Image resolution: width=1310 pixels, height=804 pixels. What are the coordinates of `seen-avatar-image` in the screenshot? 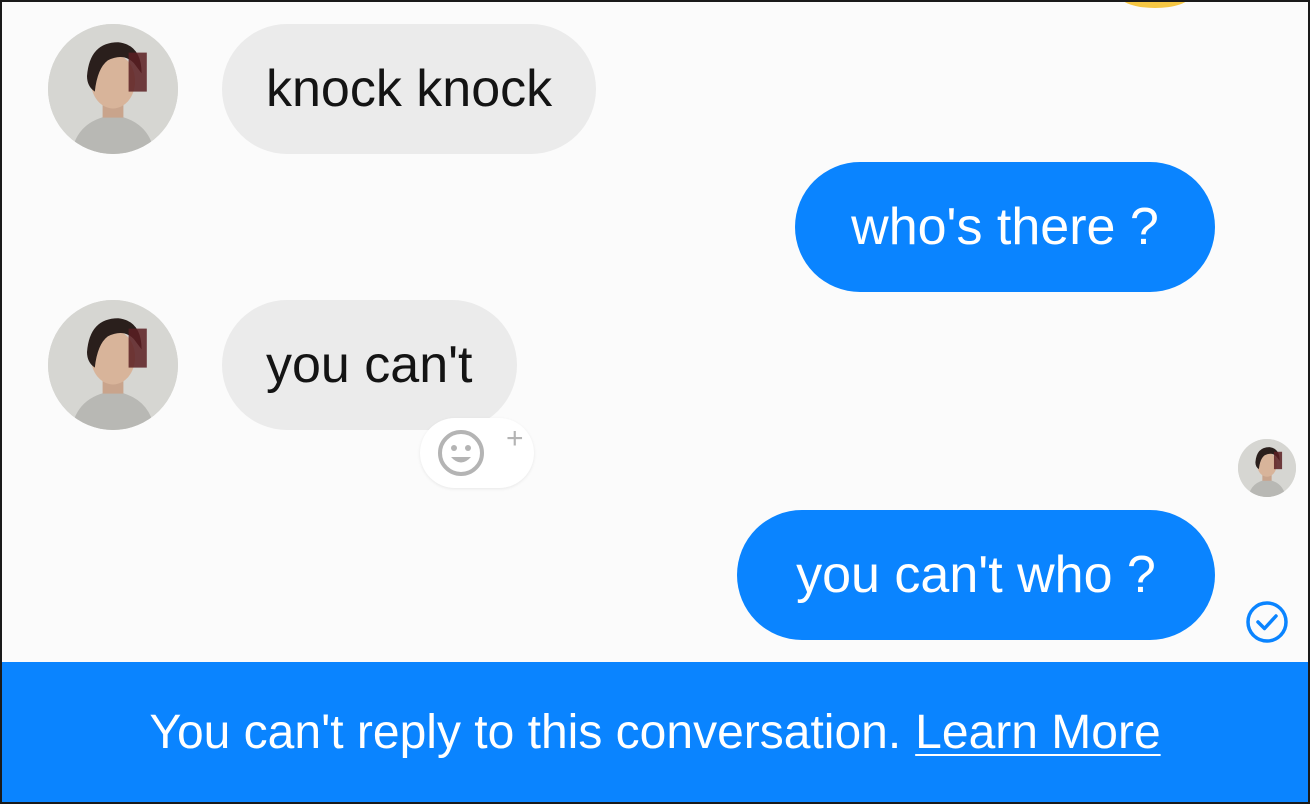 It's located at (1267, 468).